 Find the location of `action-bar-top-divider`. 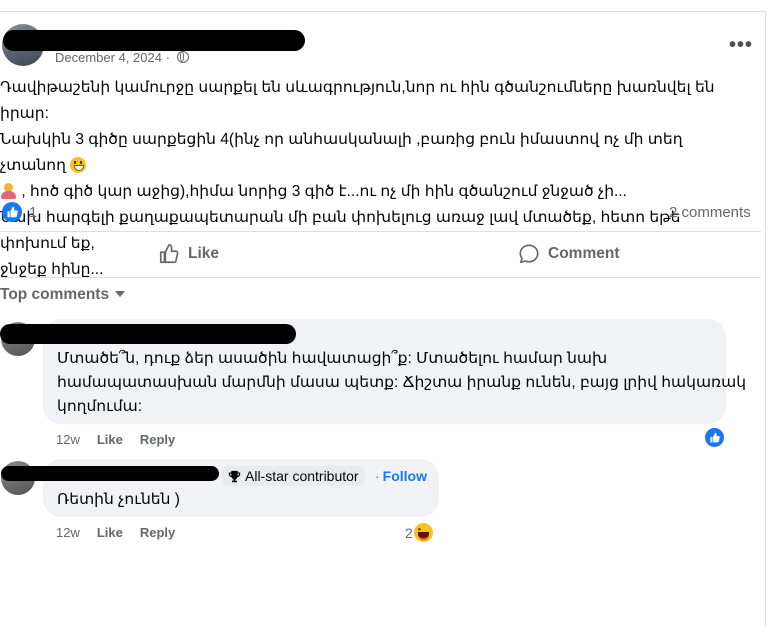

action-bar-top-divider is located at coordinates (380, 231).